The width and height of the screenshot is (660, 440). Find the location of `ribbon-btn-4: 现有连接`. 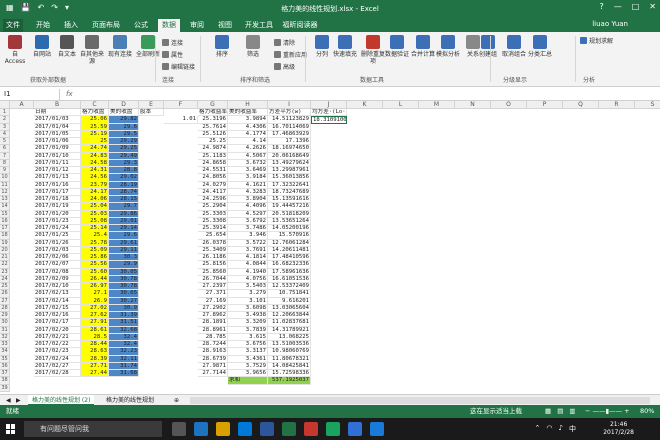

ribbon-btn-4: 现有连接 is located at coordinates (120, 46).